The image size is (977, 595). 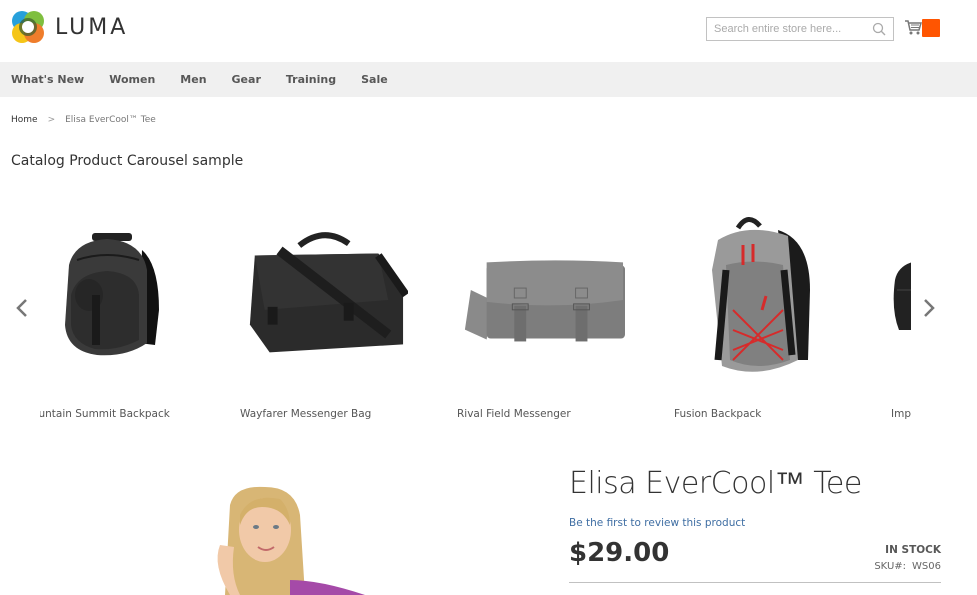 What do you see at coordinates (311, 79) in the screenshot?
I see `nav-item-training: Training` at bounding box center [311, 79].